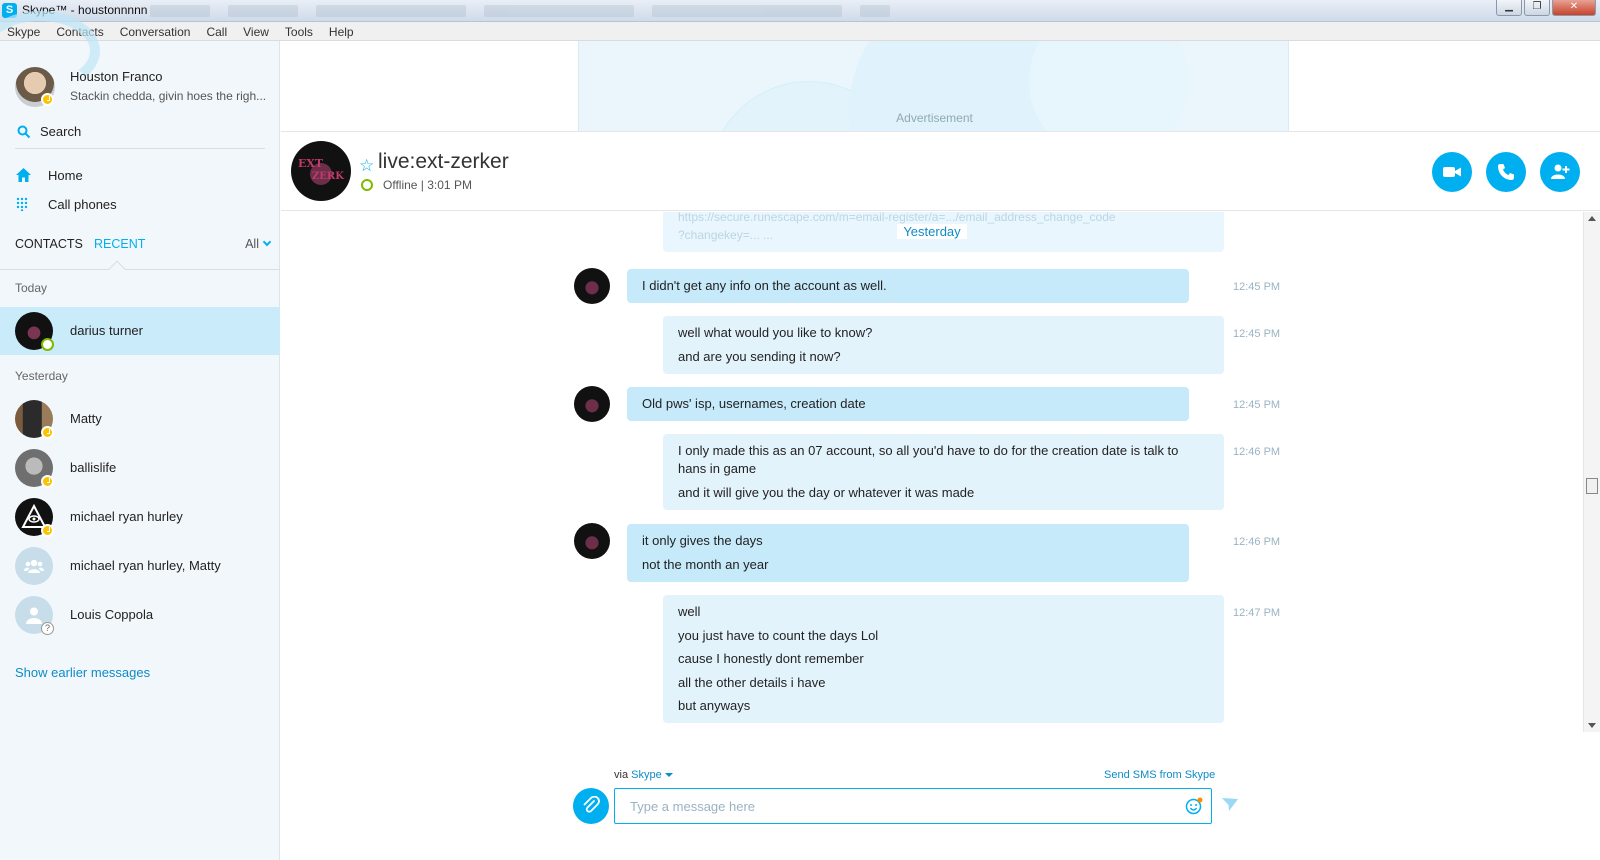 Image resolution: width=1600 pixels, height=860 pixels. I want to click on day-separator: Yesterday, so click(932, 231).